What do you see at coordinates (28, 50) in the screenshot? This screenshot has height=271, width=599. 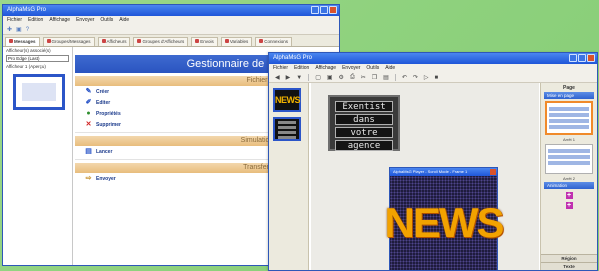 I see `associated-display-label: Afficheur(s) associé(s)` at bounding box center [28, 50].